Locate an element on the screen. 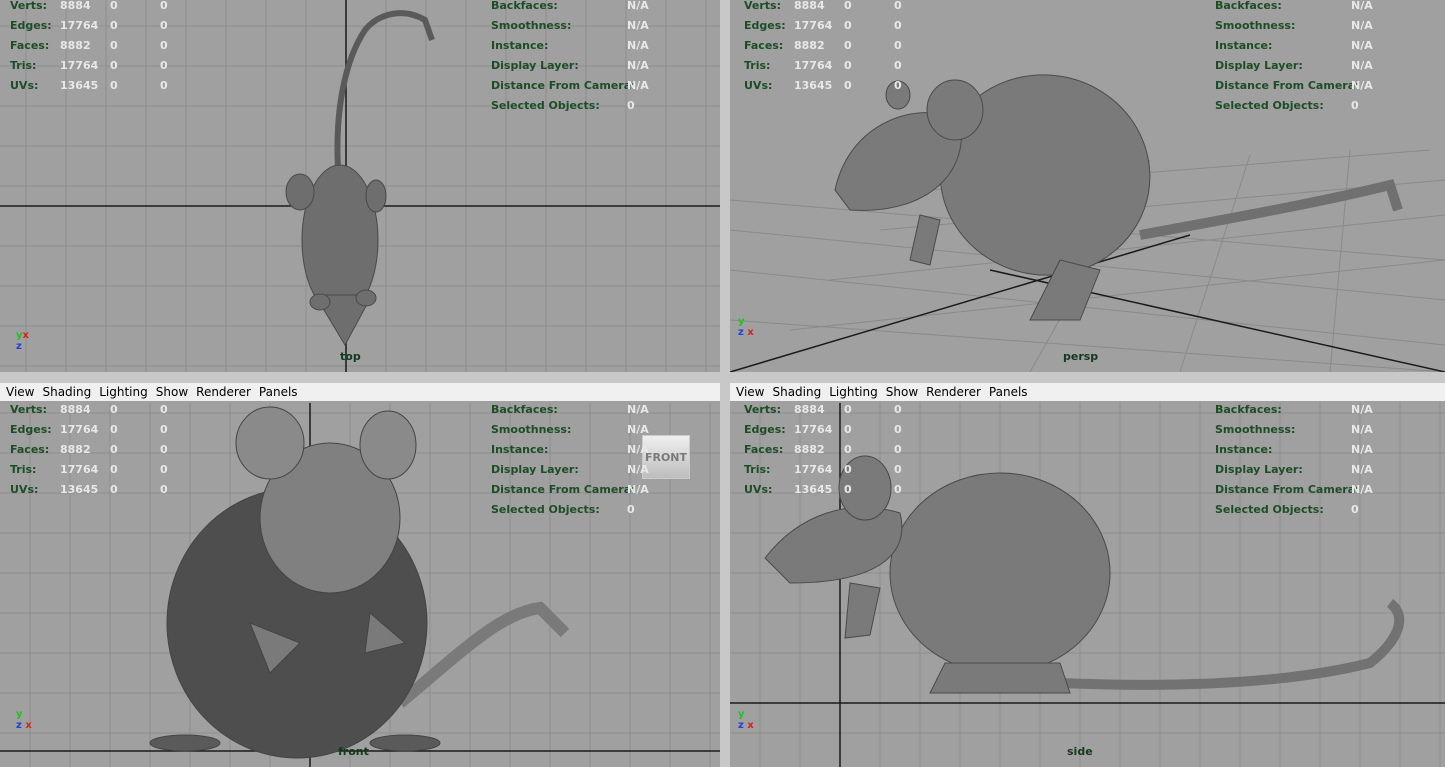 The image size is (1445, 767). camera-label-front: front is located at coordinates (353, 751).